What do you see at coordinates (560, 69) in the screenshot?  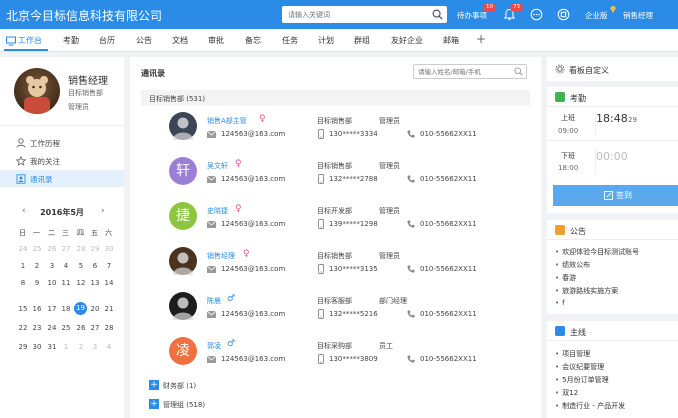 I see `gear-icon` at bounding box center [560, 69].